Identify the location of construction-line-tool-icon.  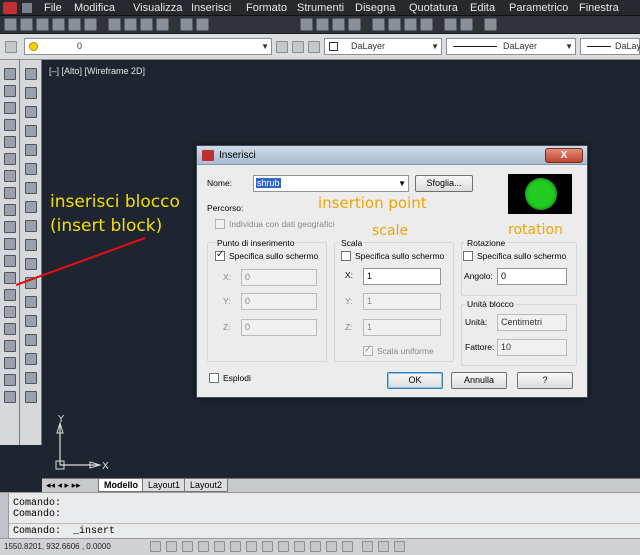
(10, 91).